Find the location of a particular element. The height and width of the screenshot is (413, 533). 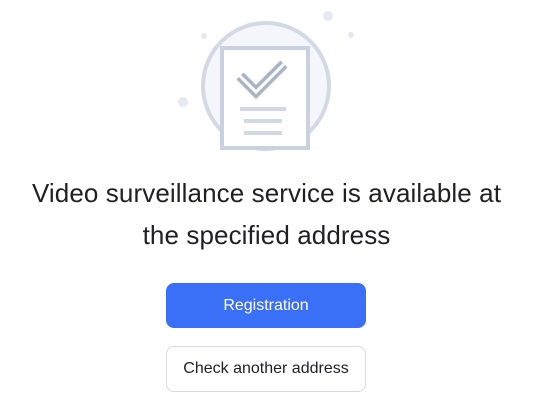

check-another-address-button: Check another address is located at coordinates (266, 369).